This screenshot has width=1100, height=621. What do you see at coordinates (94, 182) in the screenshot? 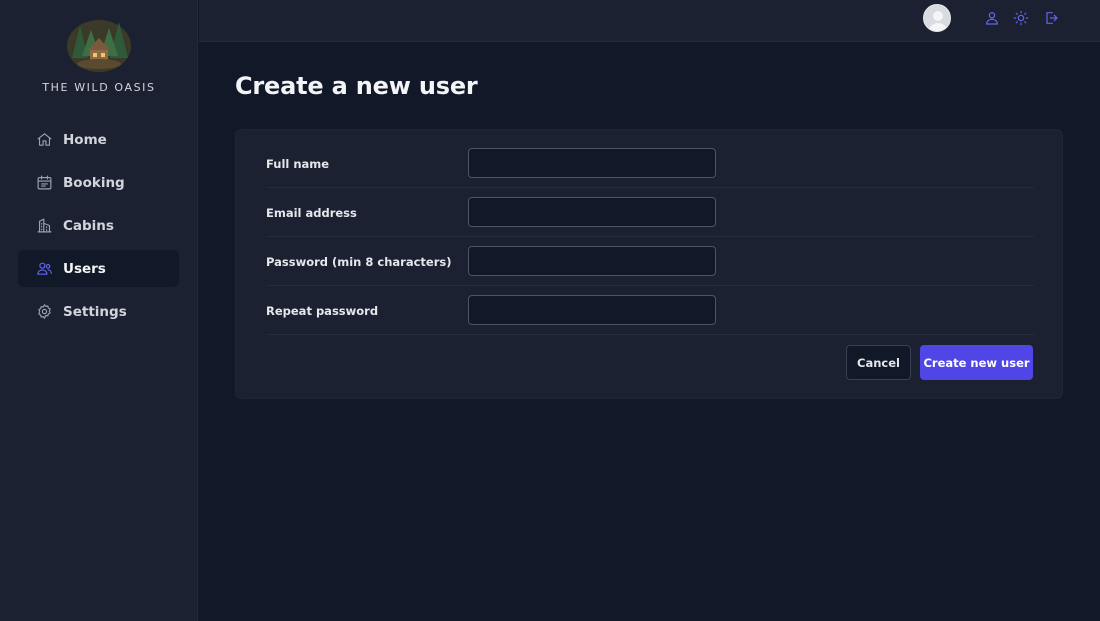
I see `sidebar-item-label: Booking` at bounding box center [94, 182].